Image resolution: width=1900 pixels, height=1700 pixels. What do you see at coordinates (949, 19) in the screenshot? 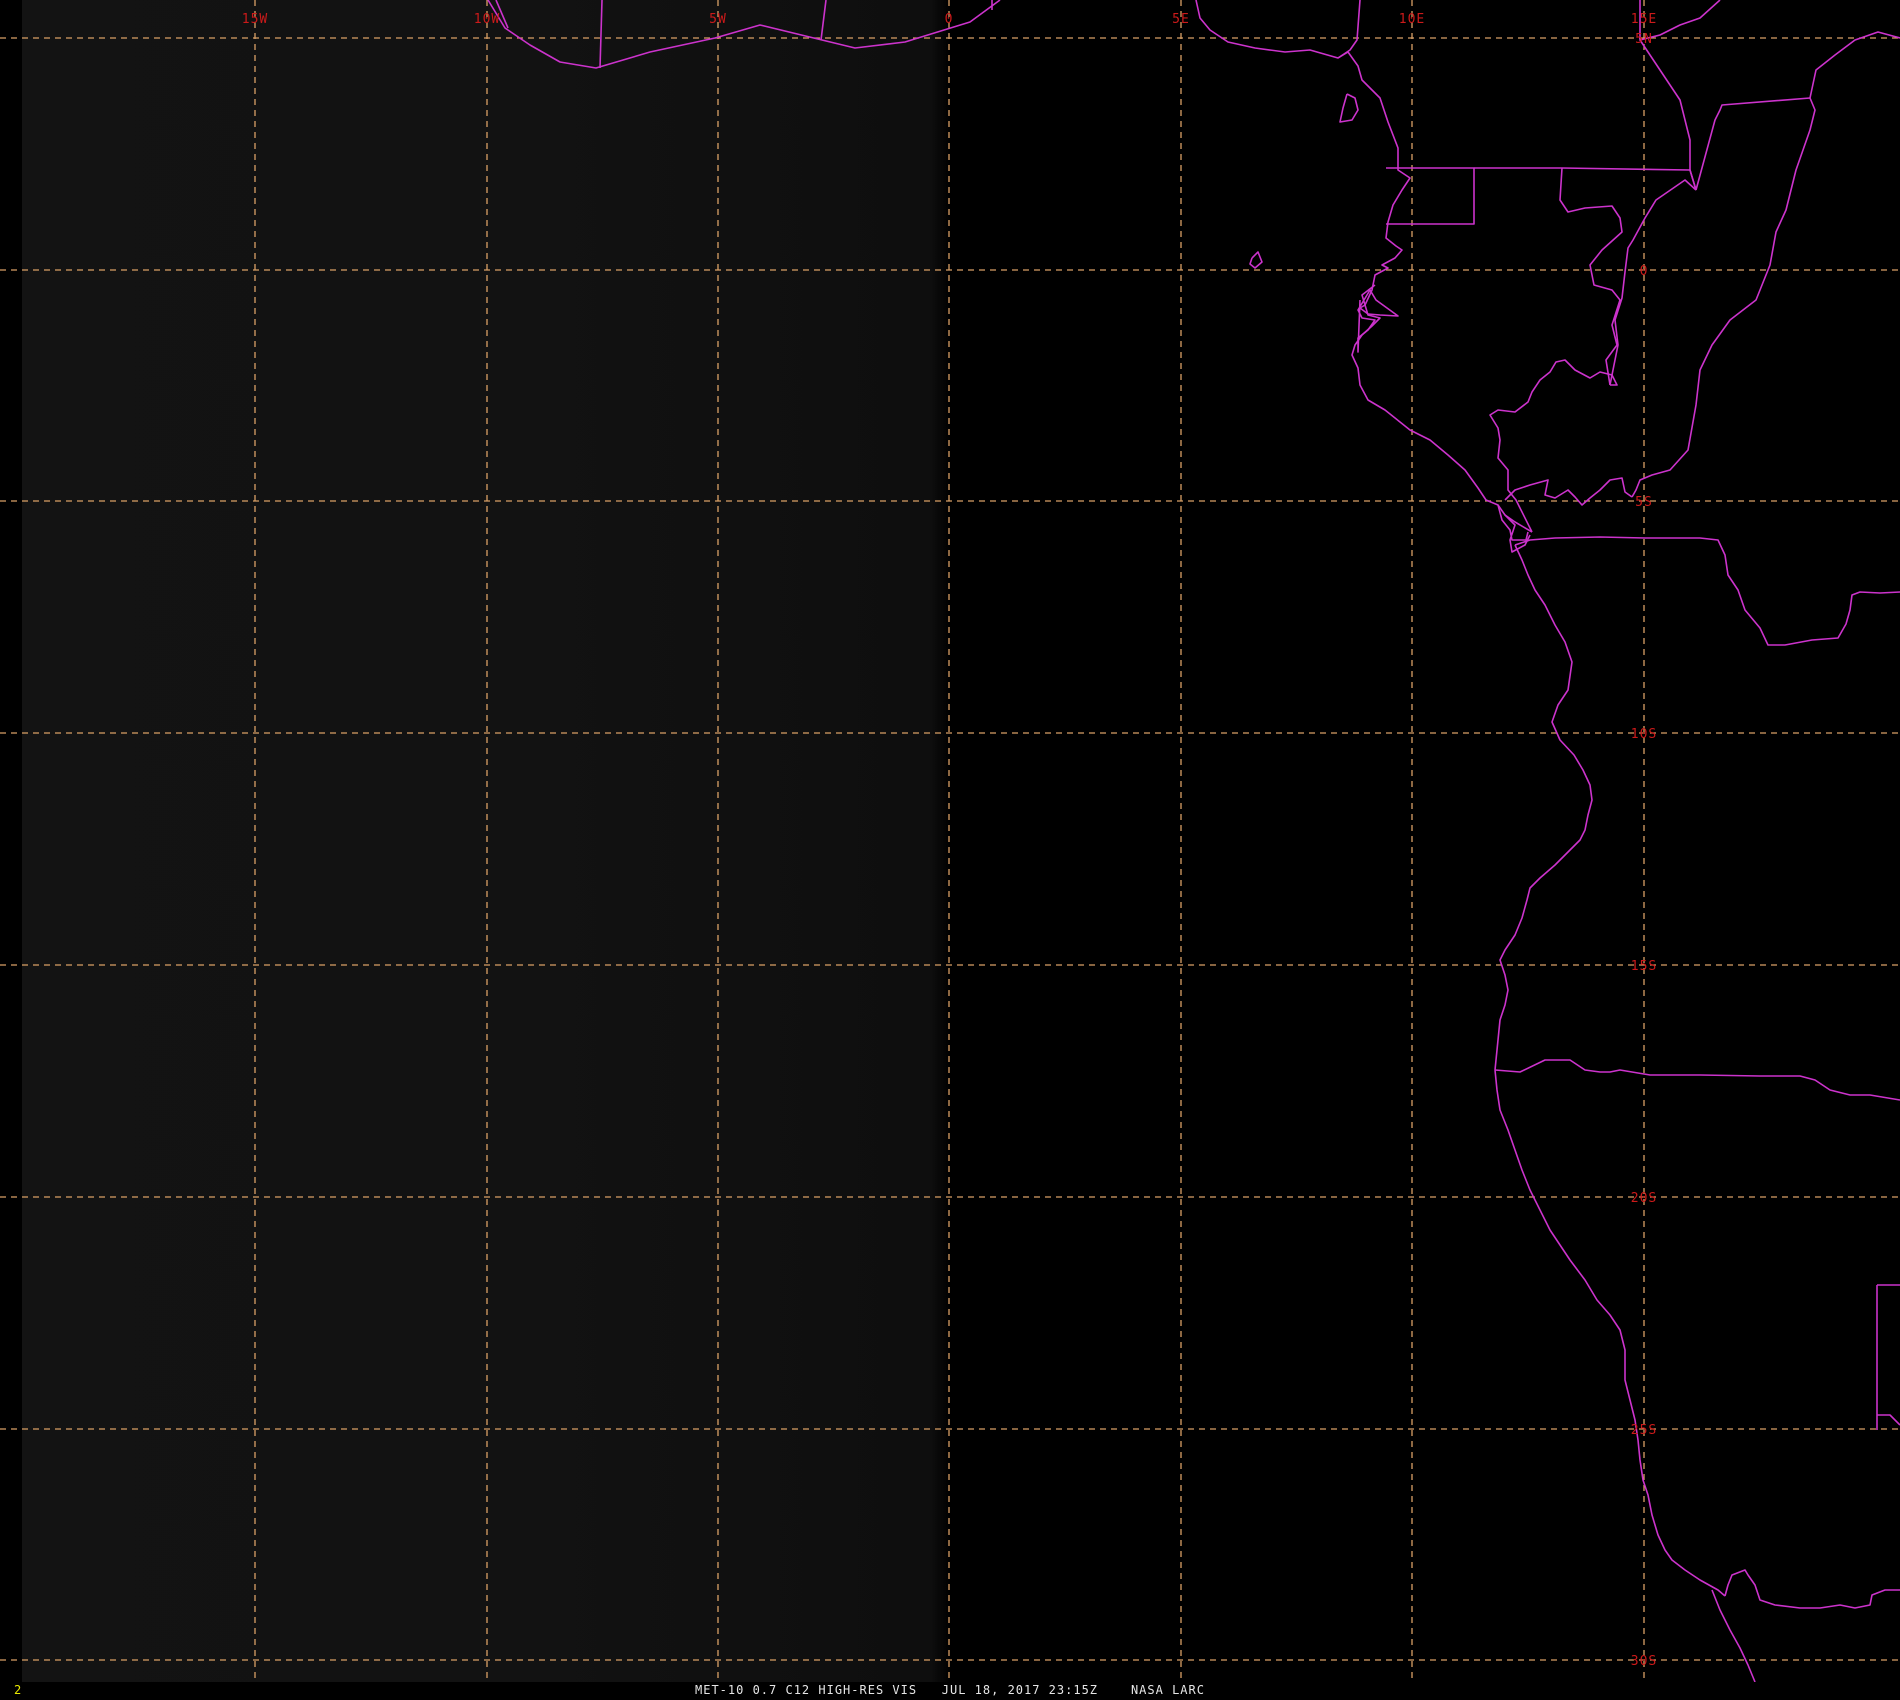
I see `lon-label-0: 0` at bounding box center [949, 19].